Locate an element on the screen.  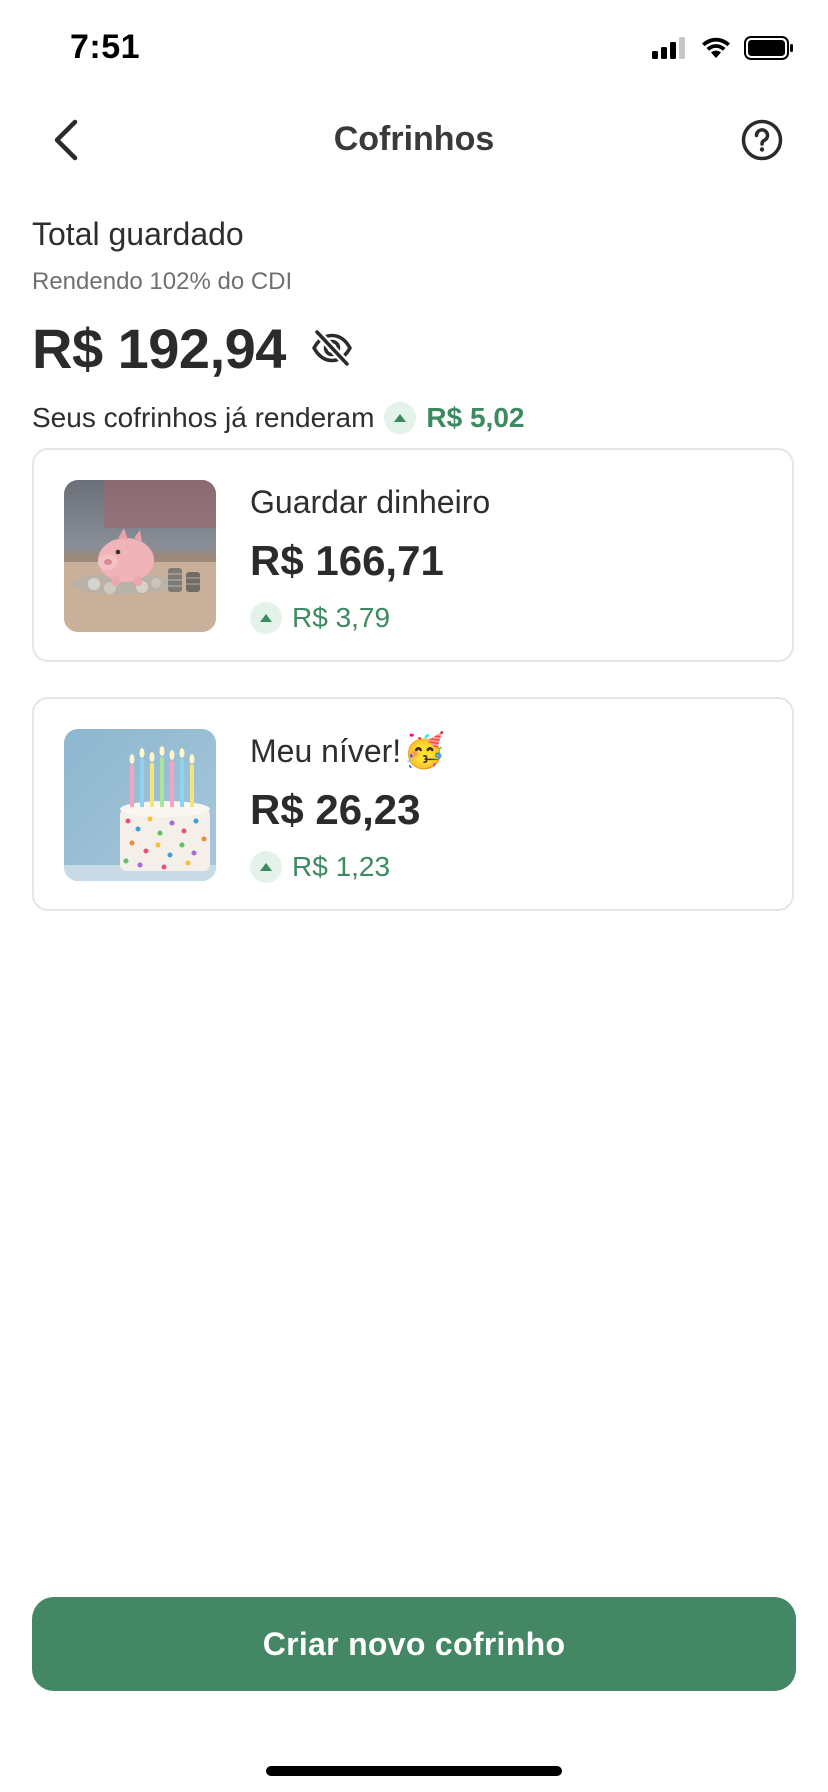
savings-card: Meu níver! 🥳 R$ 26,23 R$ 1,23 is located at coordinates (413, 804).